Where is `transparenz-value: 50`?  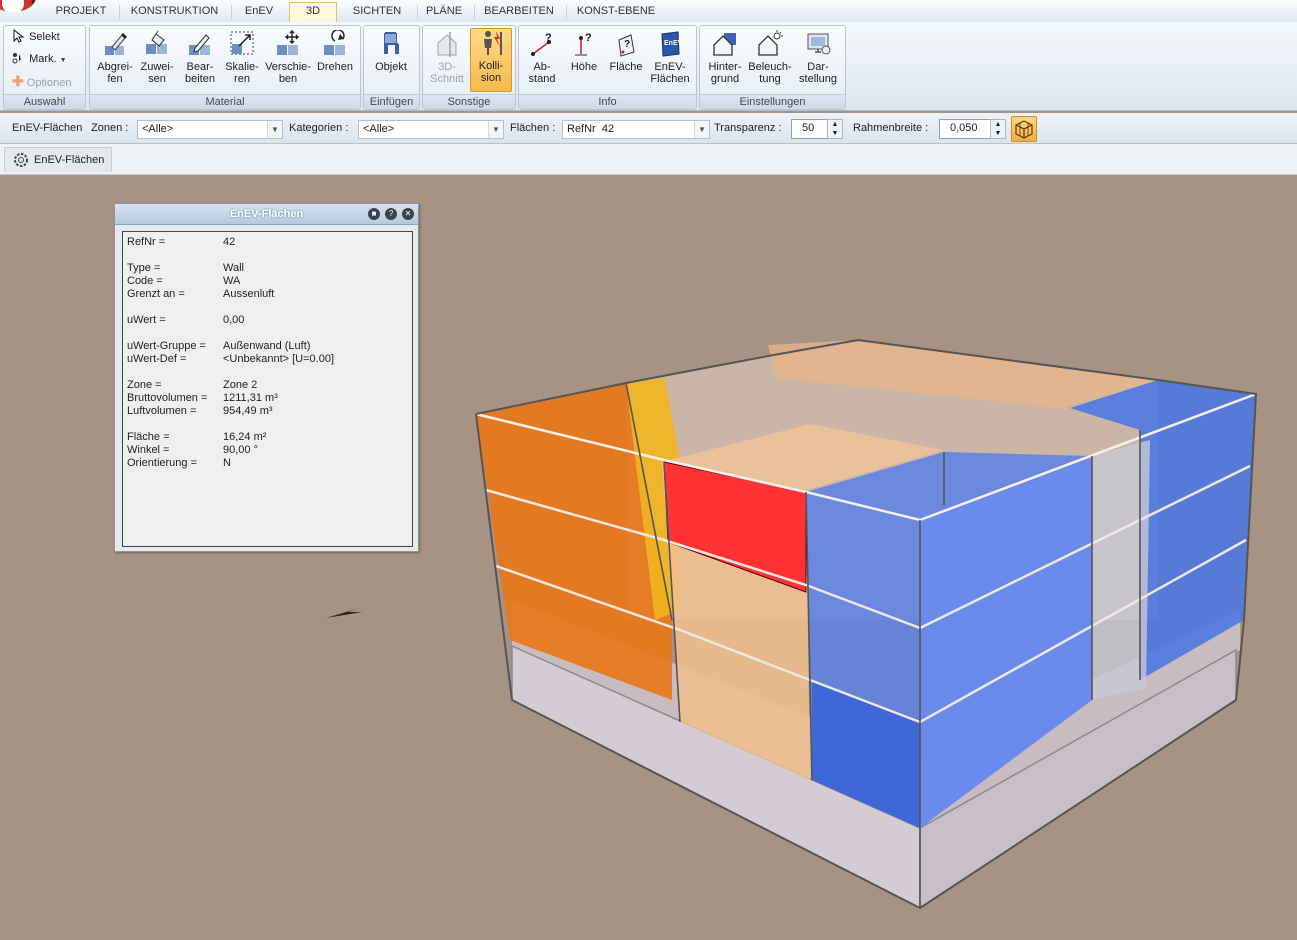 transparenz-value: 50 is located at coordinates (808, 128).